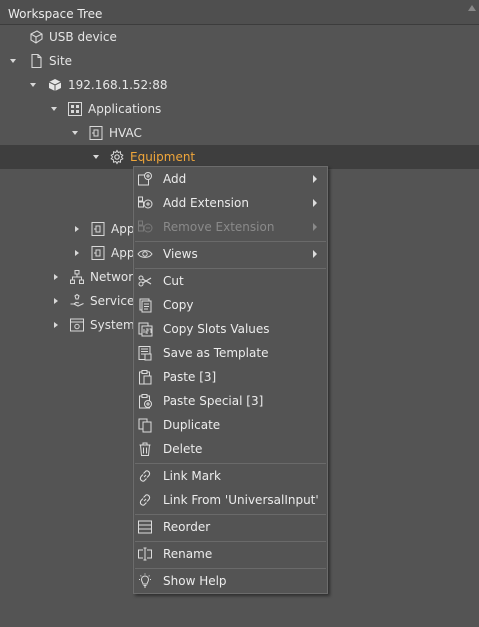 Image resolution: width=479 pixels, height=627 pixels. What do you see at coordinates (239, 61) in the screenshot?
I see `tree-item-site: Site` at bounding box center [239, 61].